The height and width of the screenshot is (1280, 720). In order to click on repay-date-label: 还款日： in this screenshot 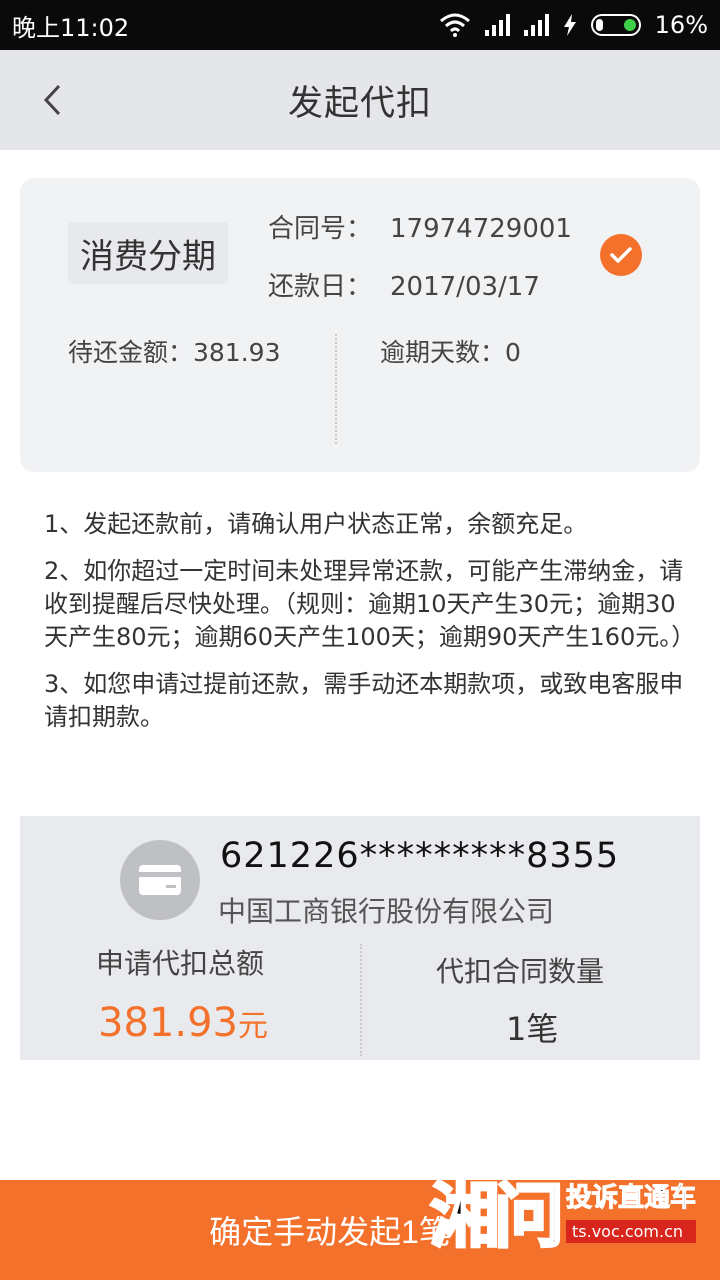, I will do `click(320, 287)`.